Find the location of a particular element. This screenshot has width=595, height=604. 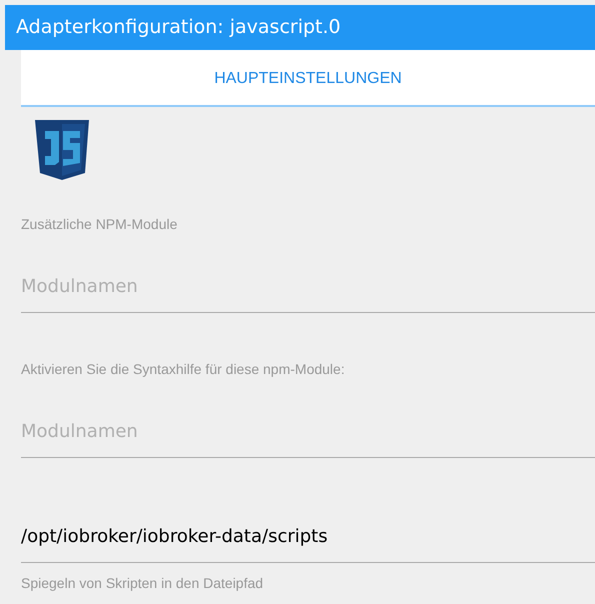

field-label: Zusätzliche NPM-Module is located at coordinates (99, 224).